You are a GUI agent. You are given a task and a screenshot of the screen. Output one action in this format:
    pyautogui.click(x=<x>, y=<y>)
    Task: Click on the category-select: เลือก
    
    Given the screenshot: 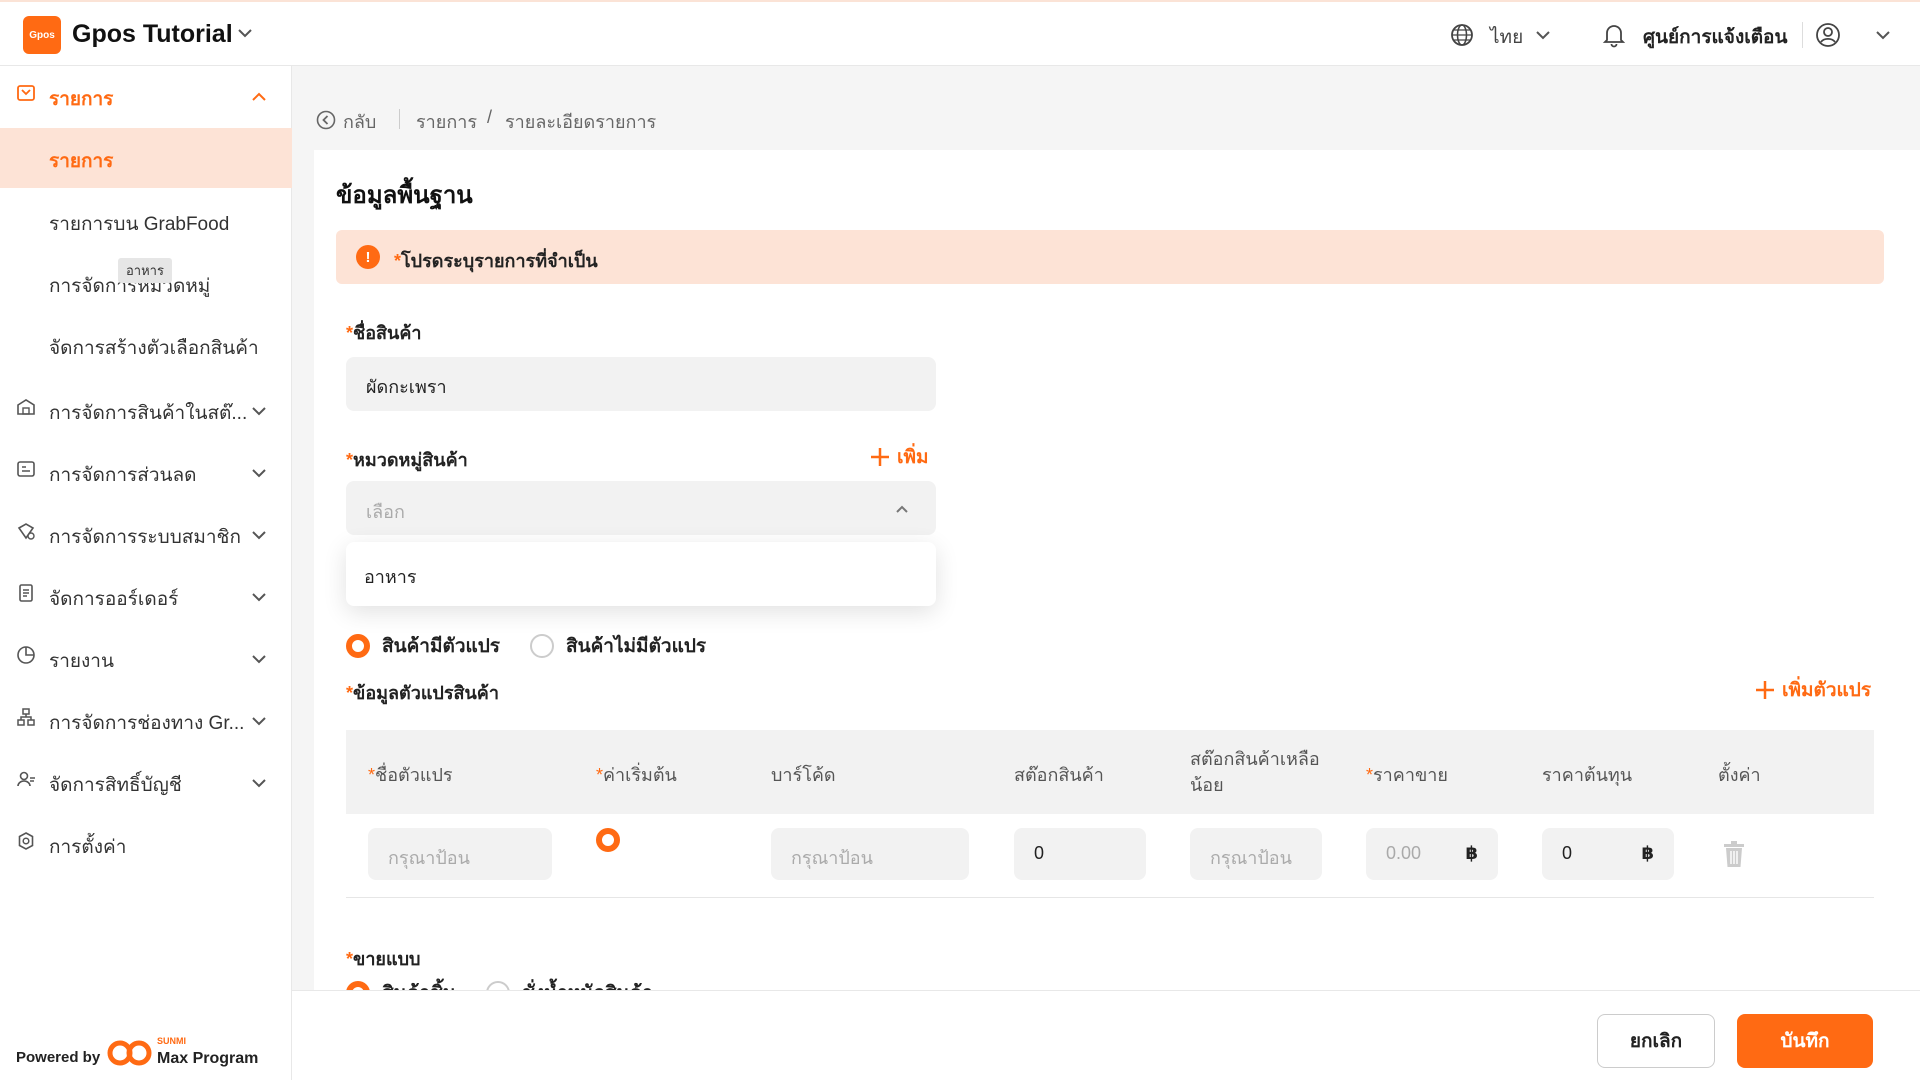 What is the action you would take?
    pyautogui.click(x=641, y=508)
    